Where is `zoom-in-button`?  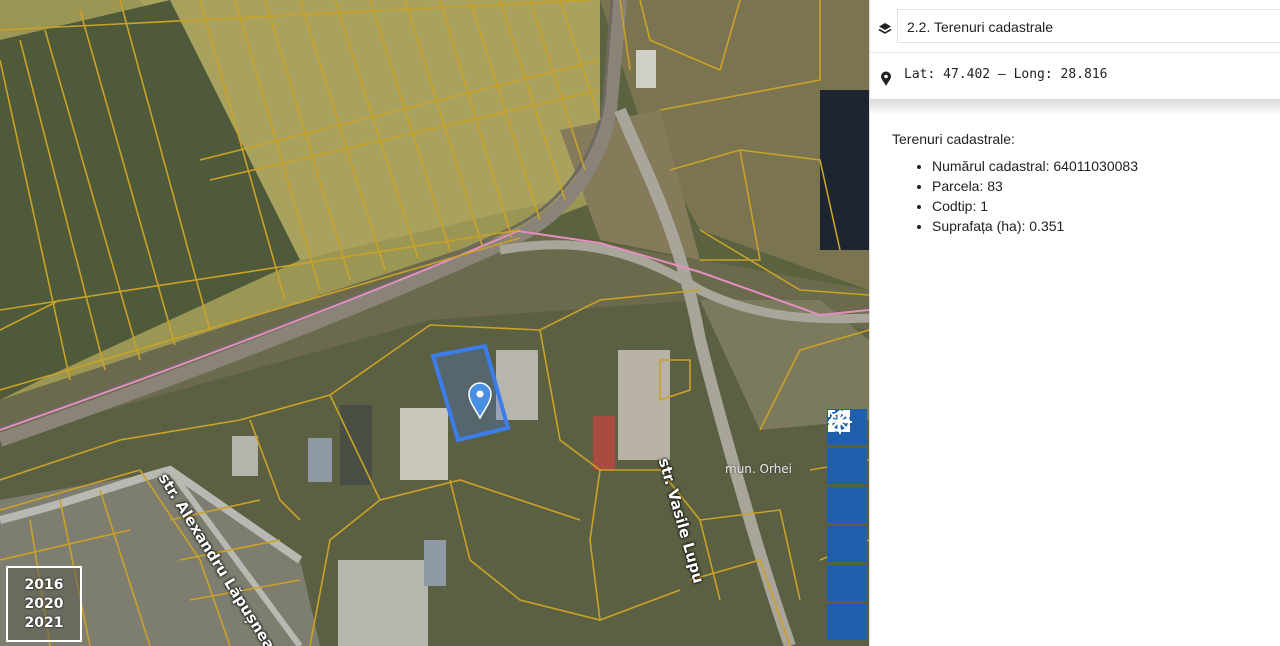
zoom-in-button is located at coordinates (847, 447).